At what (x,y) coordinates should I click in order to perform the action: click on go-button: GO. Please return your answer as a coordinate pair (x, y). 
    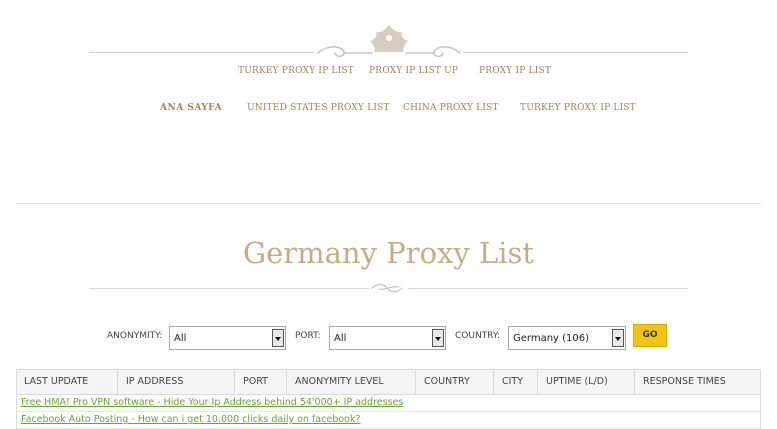
    Looking at the image, I should click on (650, 335).